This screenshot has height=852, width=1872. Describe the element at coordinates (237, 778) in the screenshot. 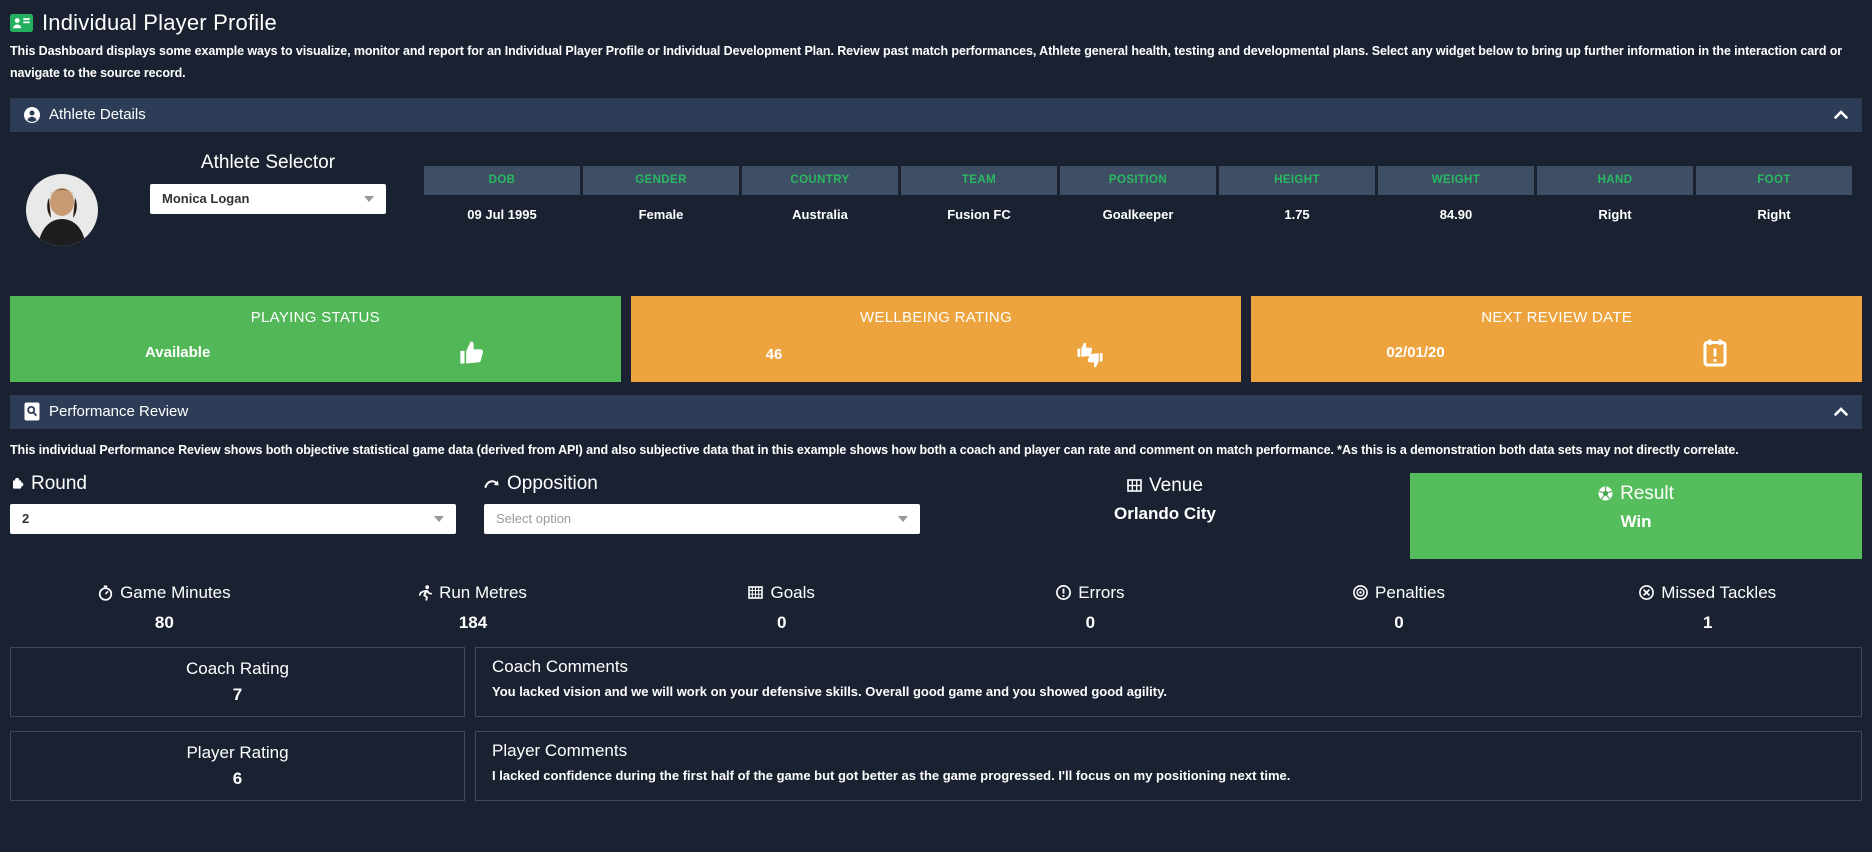

I see `player-rating-value: 6` at that location.